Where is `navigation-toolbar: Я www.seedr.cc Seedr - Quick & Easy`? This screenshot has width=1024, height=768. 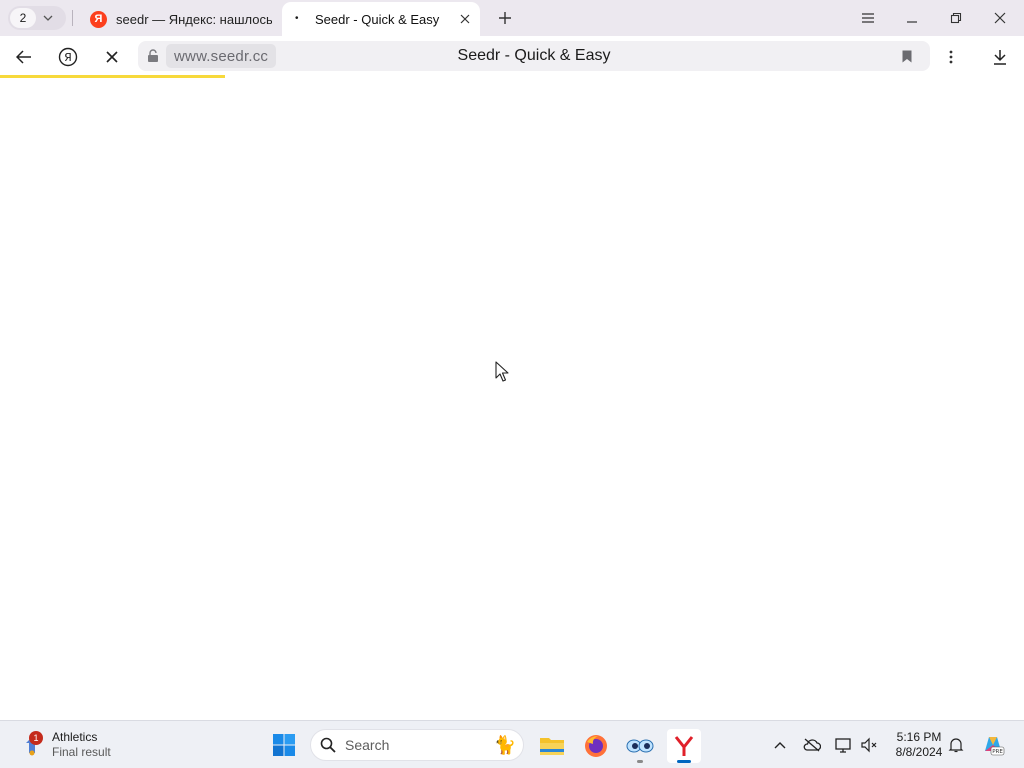
navigation-toolbar: Я www.seedr.cc Seedr - Quick & Easy is located at coordinates (512, 56).